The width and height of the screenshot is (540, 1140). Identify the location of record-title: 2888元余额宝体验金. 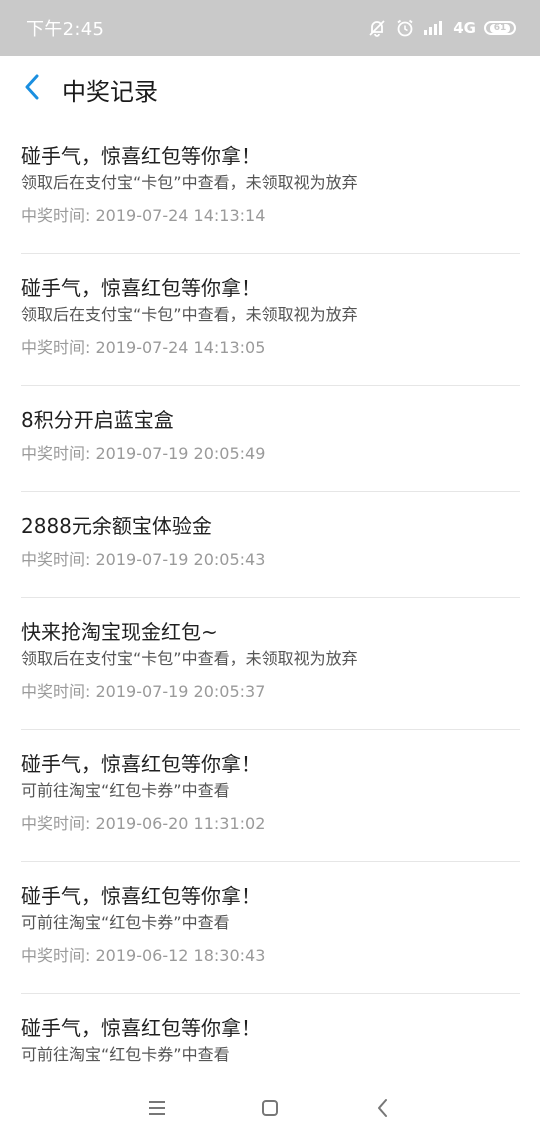
(116, 526).